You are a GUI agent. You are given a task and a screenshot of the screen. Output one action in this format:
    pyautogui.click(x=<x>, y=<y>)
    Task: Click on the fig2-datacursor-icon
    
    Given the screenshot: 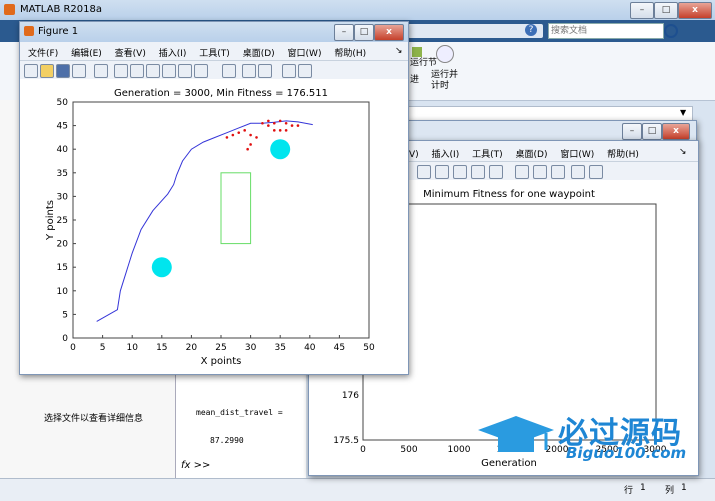 What is the action you would take?
    pyautogui.click(x=478, y=172)
    